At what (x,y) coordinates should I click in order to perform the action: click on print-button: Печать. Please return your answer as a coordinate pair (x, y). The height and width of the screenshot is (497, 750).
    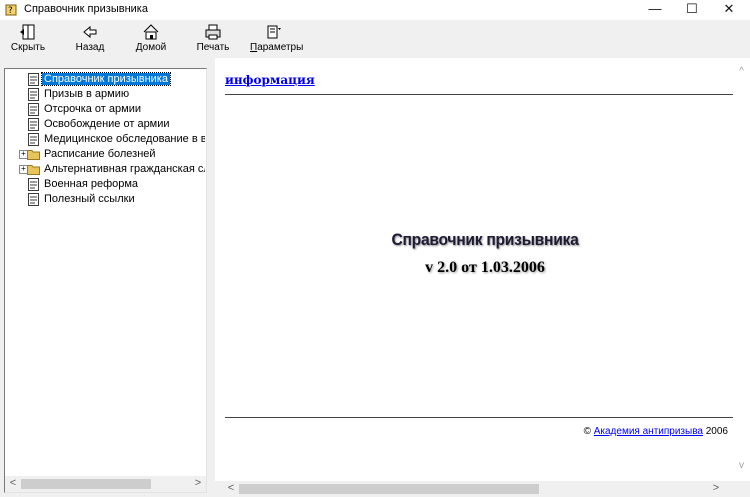
    Looking at the image, I should click on (213, 39).